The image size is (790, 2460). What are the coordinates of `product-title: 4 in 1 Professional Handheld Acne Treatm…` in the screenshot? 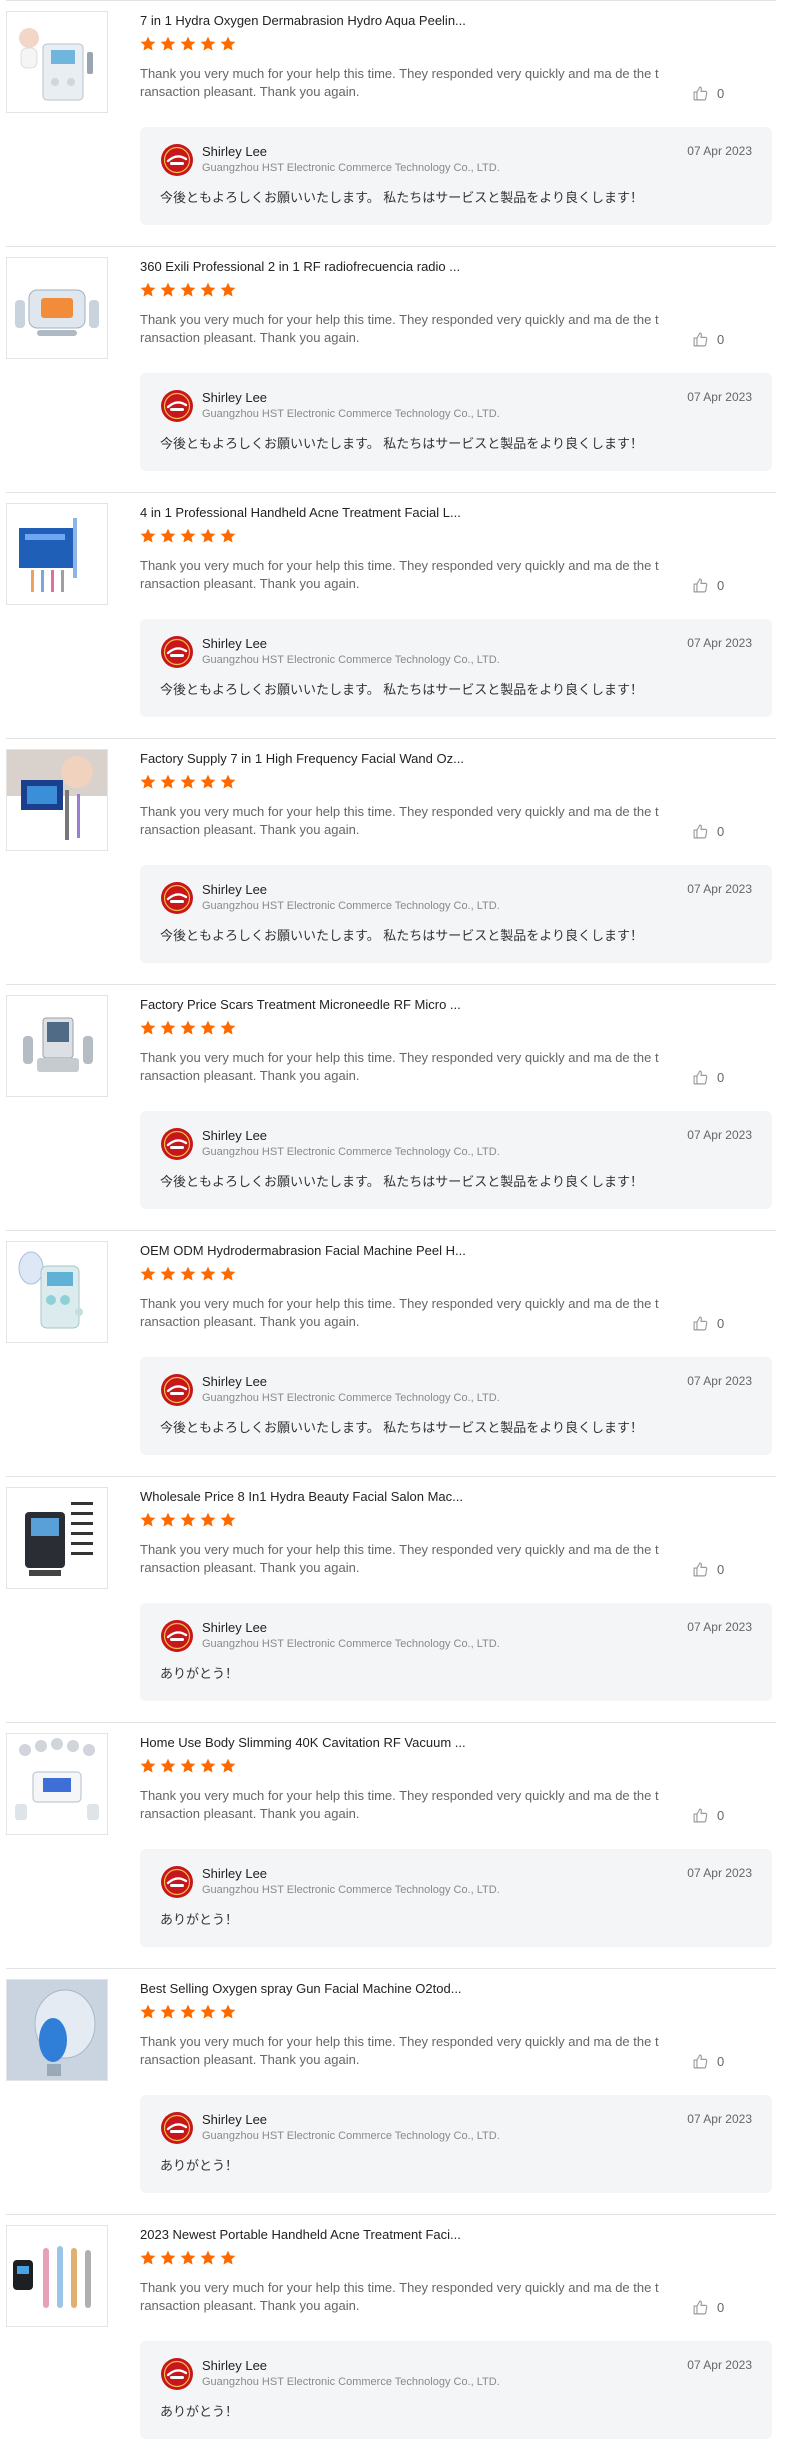 It's located at (340, 512).